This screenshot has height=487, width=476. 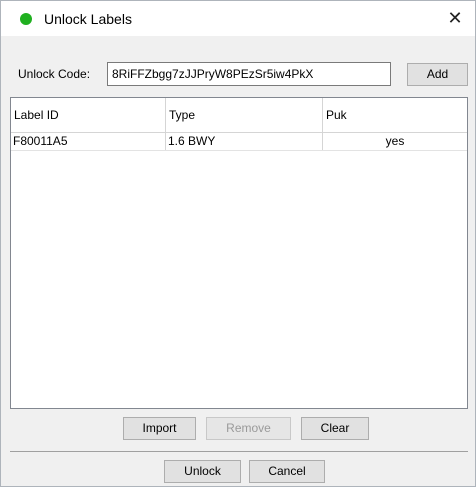 What do you see at coordinates (159, 428) in the screenshot?
I see `import-button: Import` at bounding box center [159, 428].